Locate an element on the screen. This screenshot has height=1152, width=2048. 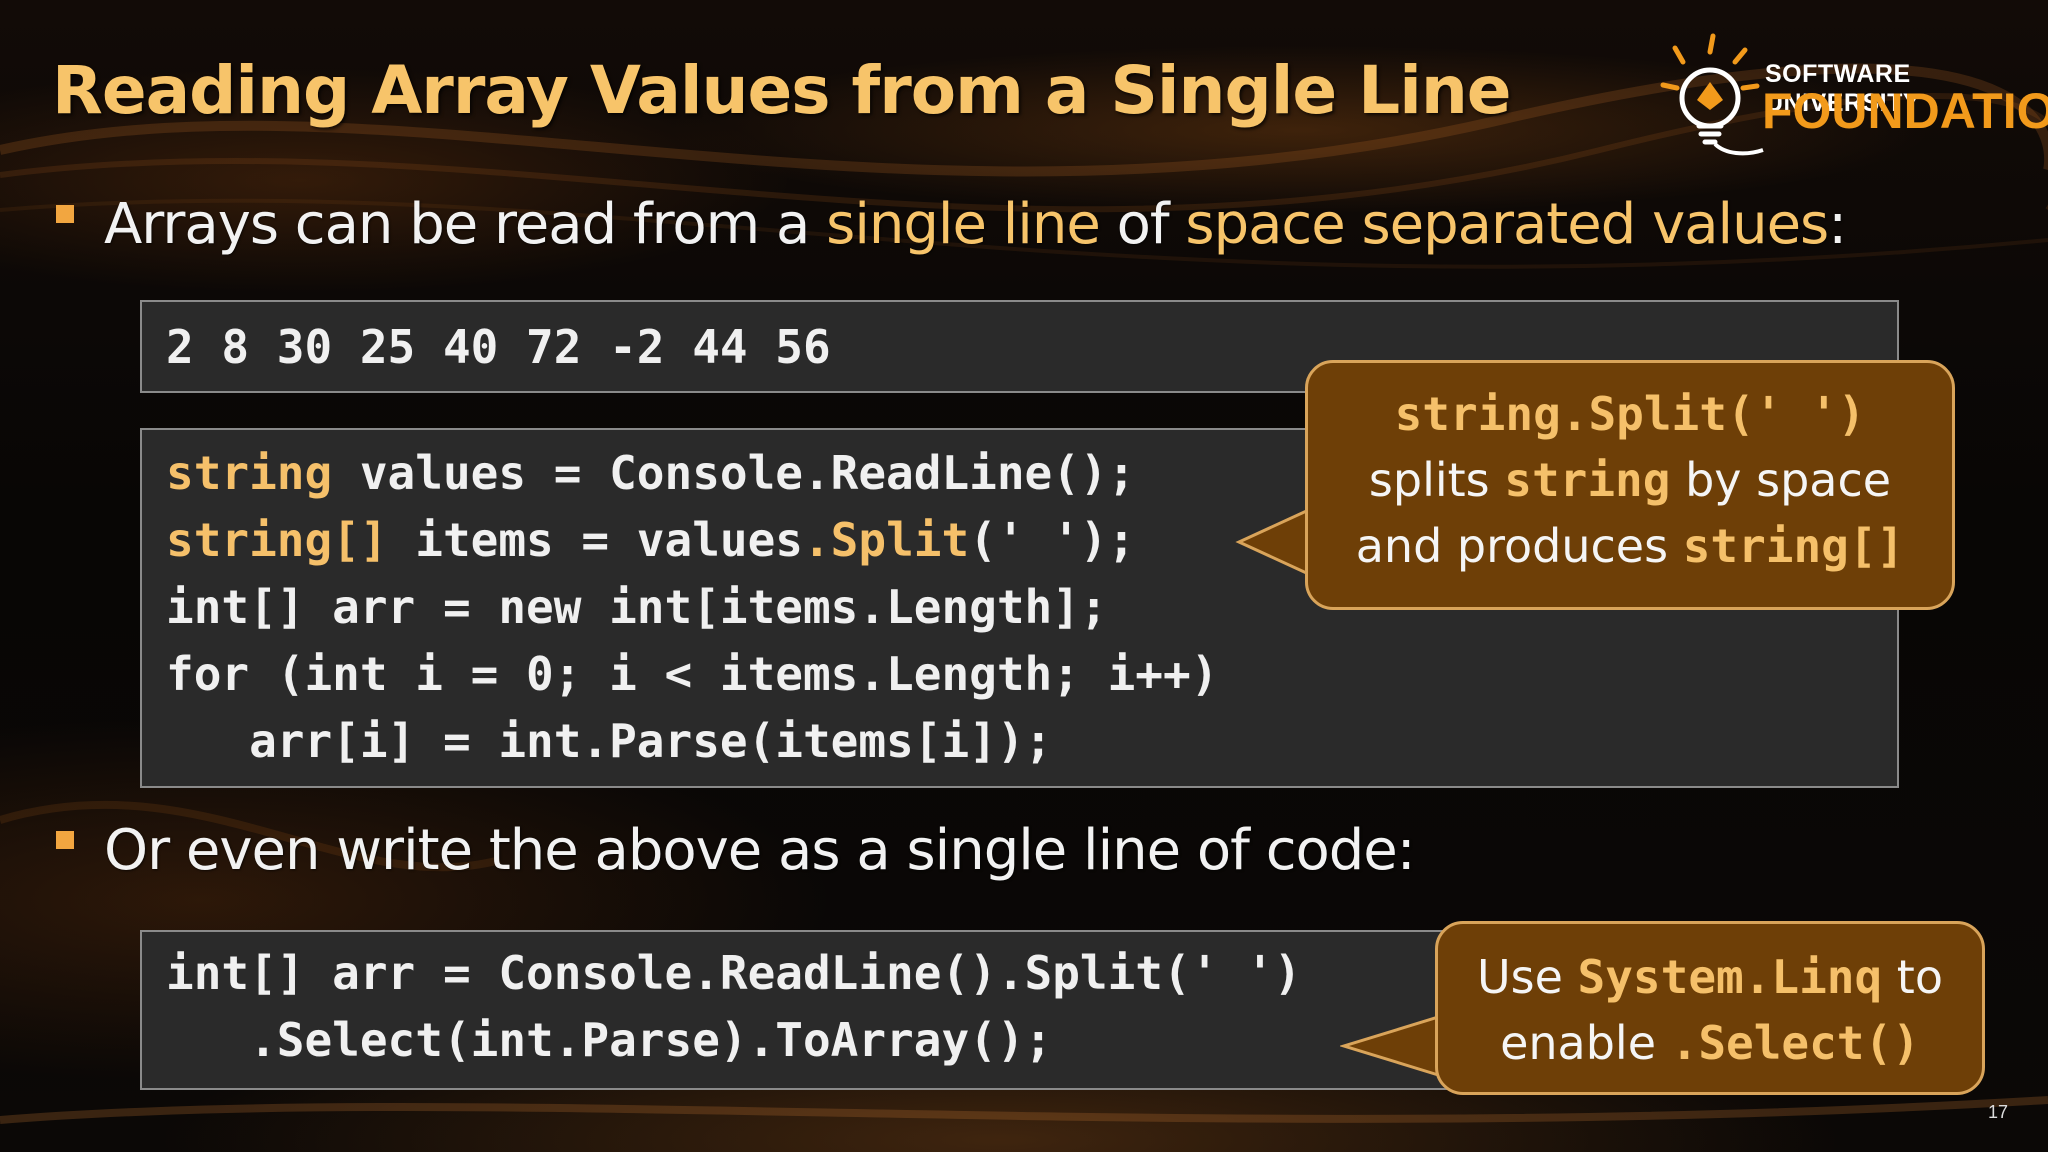
code1-line-4: for (int i = 0; i < items.Length; i++) is located at coordinates (692, 674).